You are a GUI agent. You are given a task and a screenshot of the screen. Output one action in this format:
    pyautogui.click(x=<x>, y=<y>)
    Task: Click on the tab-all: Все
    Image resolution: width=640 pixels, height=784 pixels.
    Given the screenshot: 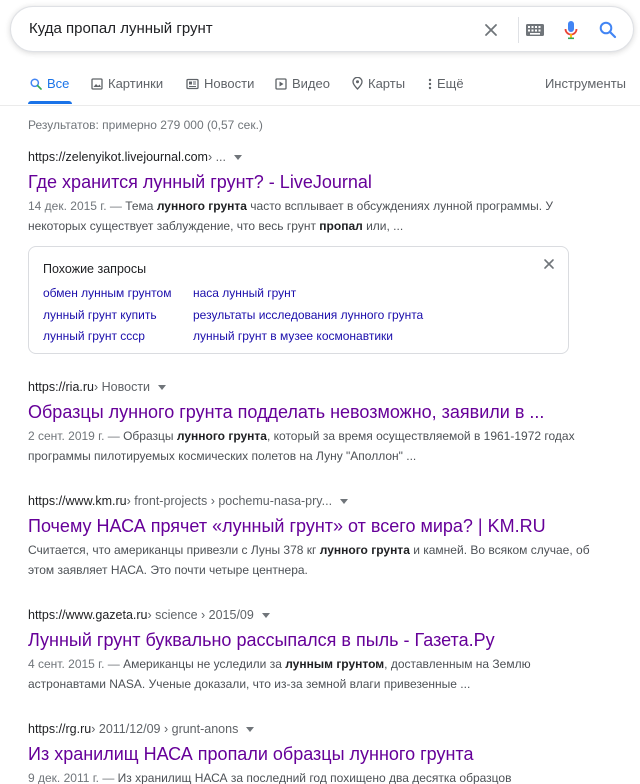 What is the action you would take?
    pyautogui.click(x=49, y=83)
    